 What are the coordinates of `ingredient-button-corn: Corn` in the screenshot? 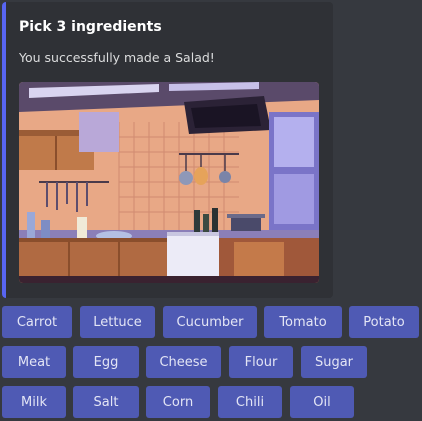 It's located at (178, 402).